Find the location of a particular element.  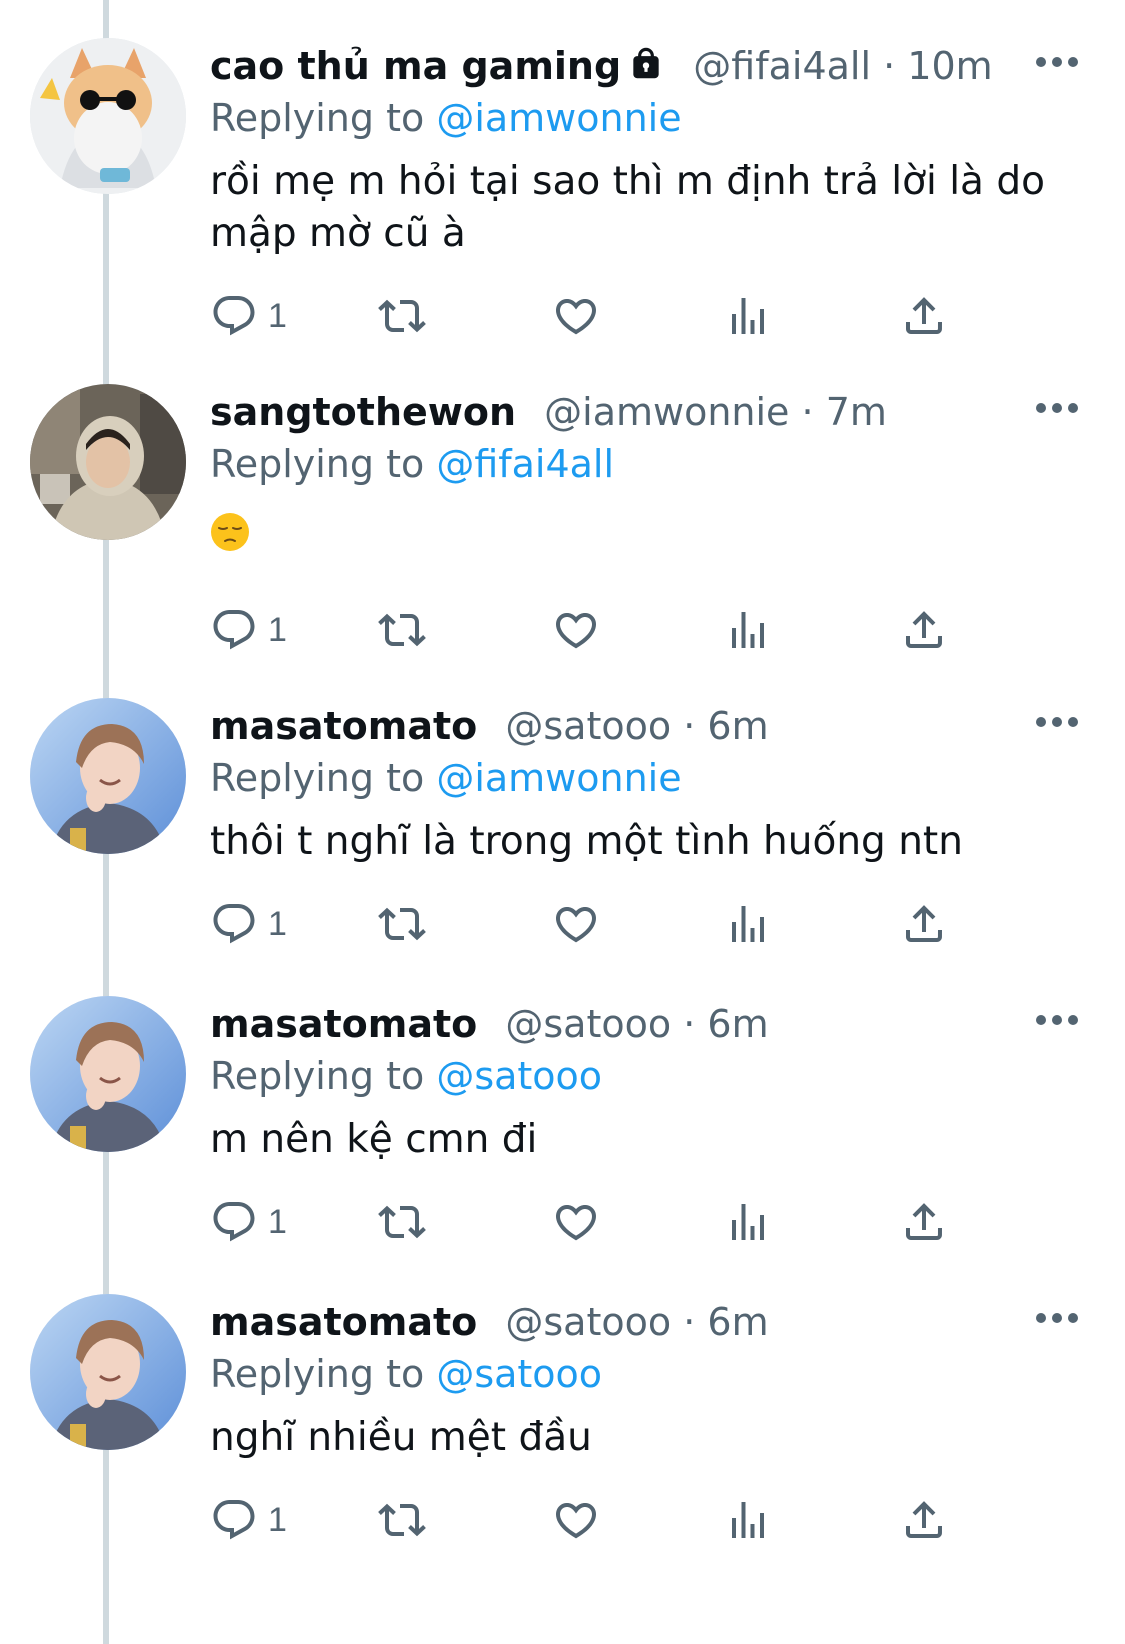

handle: @fifai4all is located at coordinates (782, 66).